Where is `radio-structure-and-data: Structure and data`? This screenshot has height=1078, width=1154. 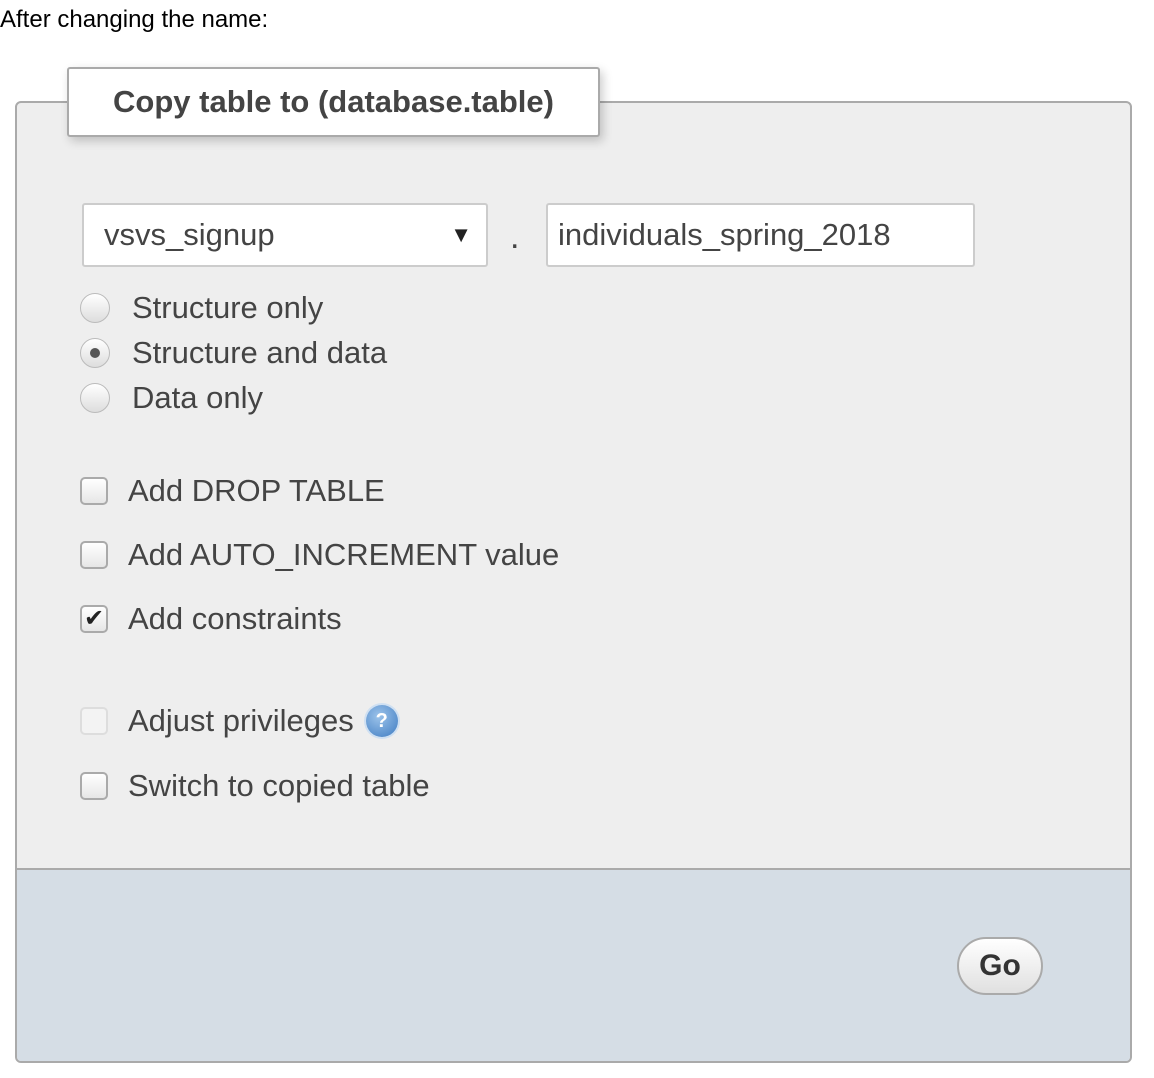
radio-structure-and-data: Structure and data is located at coordinates (233, 353).